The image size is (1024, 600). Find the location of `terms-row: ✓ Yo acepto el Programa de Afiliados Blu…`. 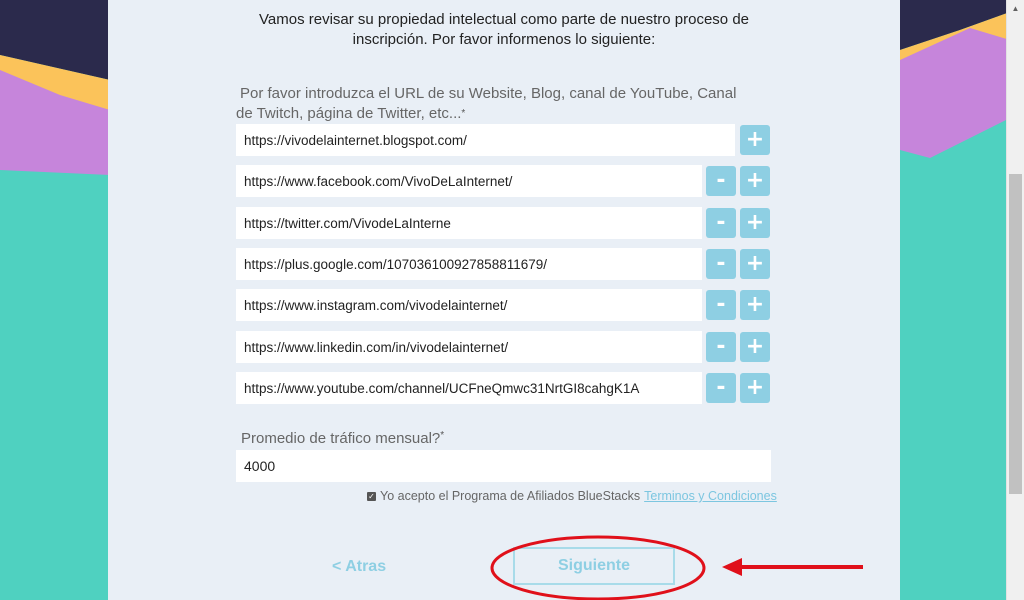

terms-row: ✓ Yo acepto el Programa de Afiliados Blu… is located at coordinates (572, 496).